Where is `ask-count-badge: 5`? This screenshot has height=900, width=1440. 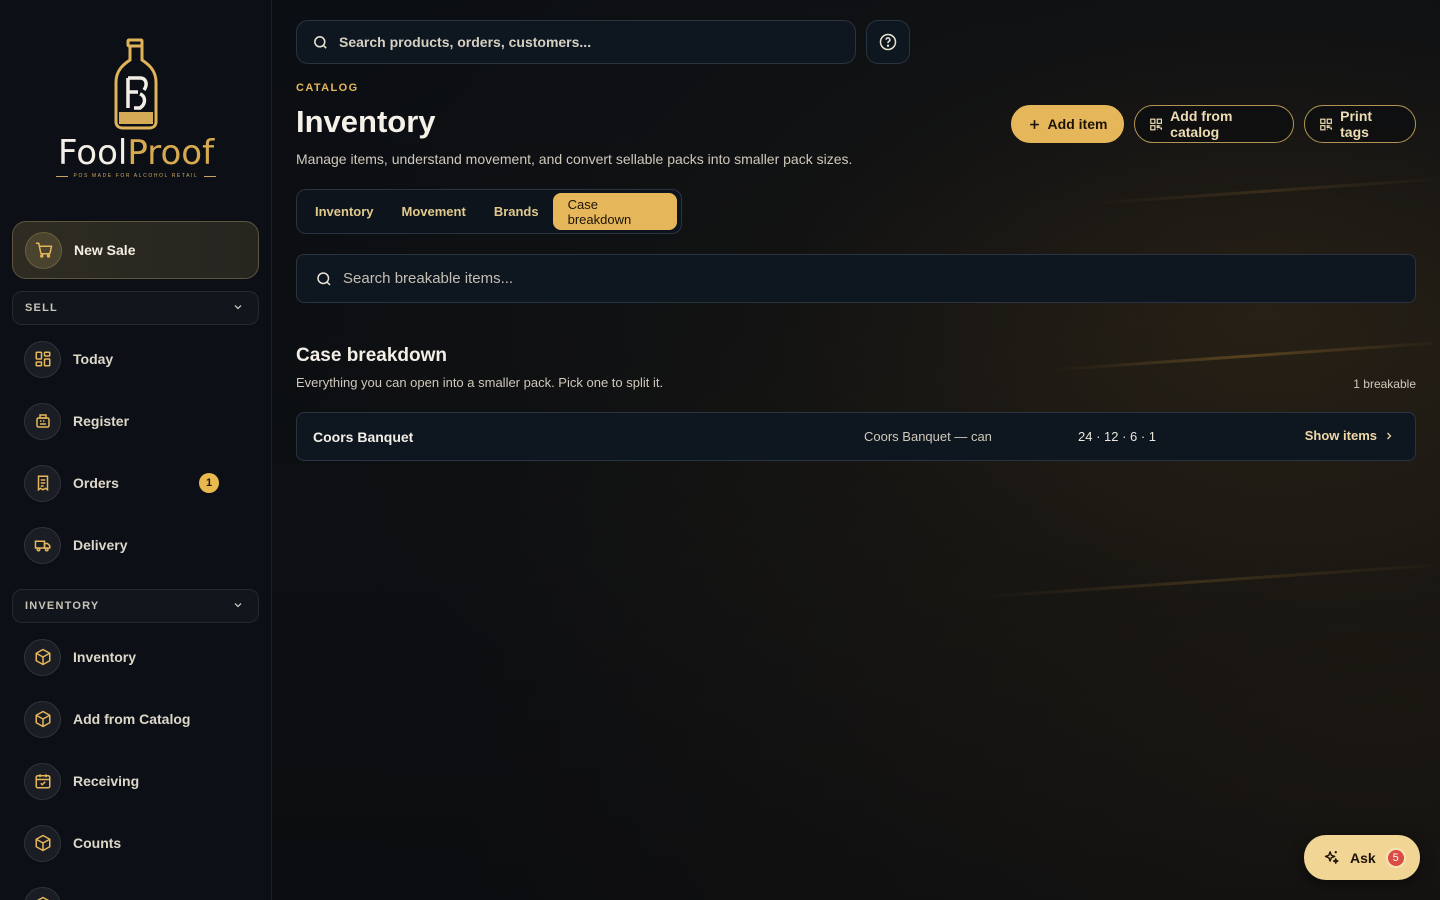 ask-count-badge: 5 is located at coordinates (1395, 857).